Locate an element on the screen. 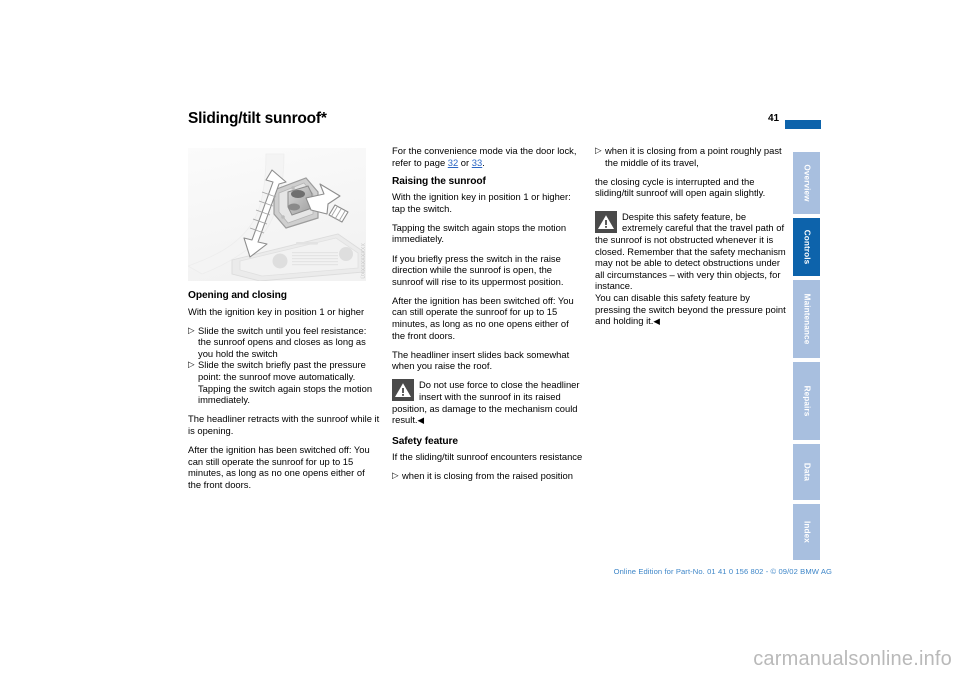 This screenshot has width=960, height=678. tab-label: Maintenance is located at coordinates (806, 319).